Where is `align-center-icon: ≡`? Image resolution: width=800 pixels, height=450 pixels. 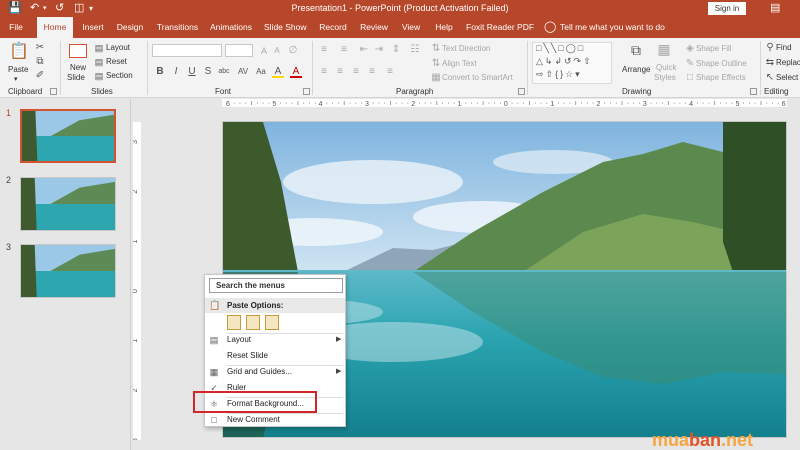
align-center-icon: ≡ is located at coordinates (340, 72).